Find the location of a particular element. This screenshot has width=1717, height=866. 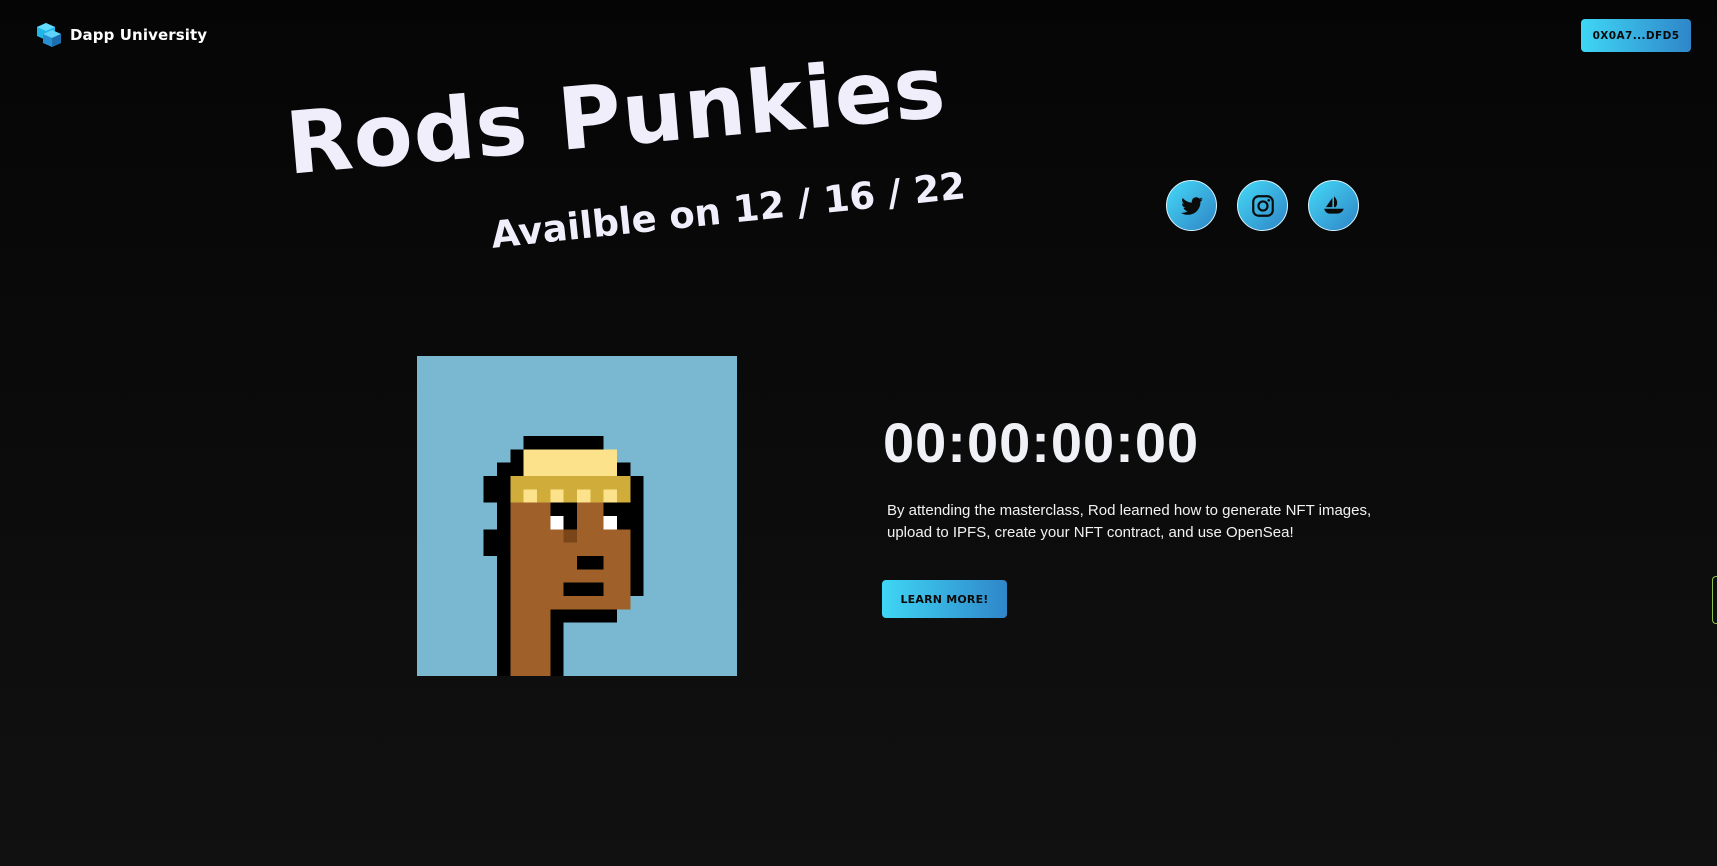

opensea-link is located at coordinates (1333, 205).